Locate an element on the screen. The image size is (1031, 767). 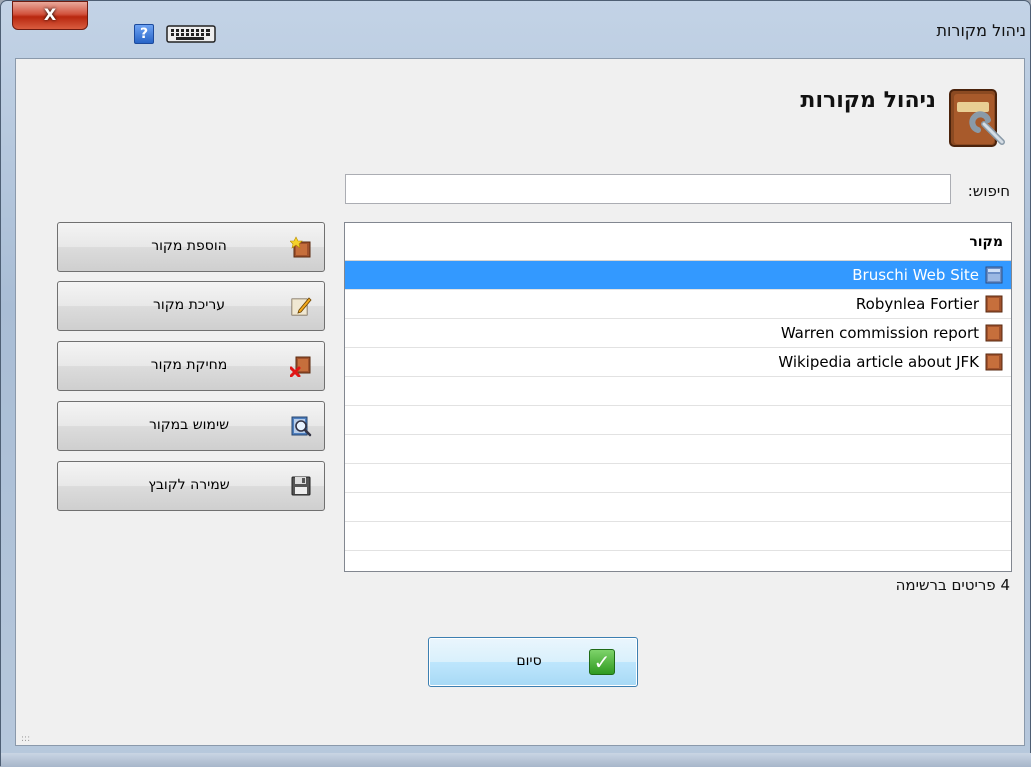
column-header-source: מקור is located at coordinates (678, 242).